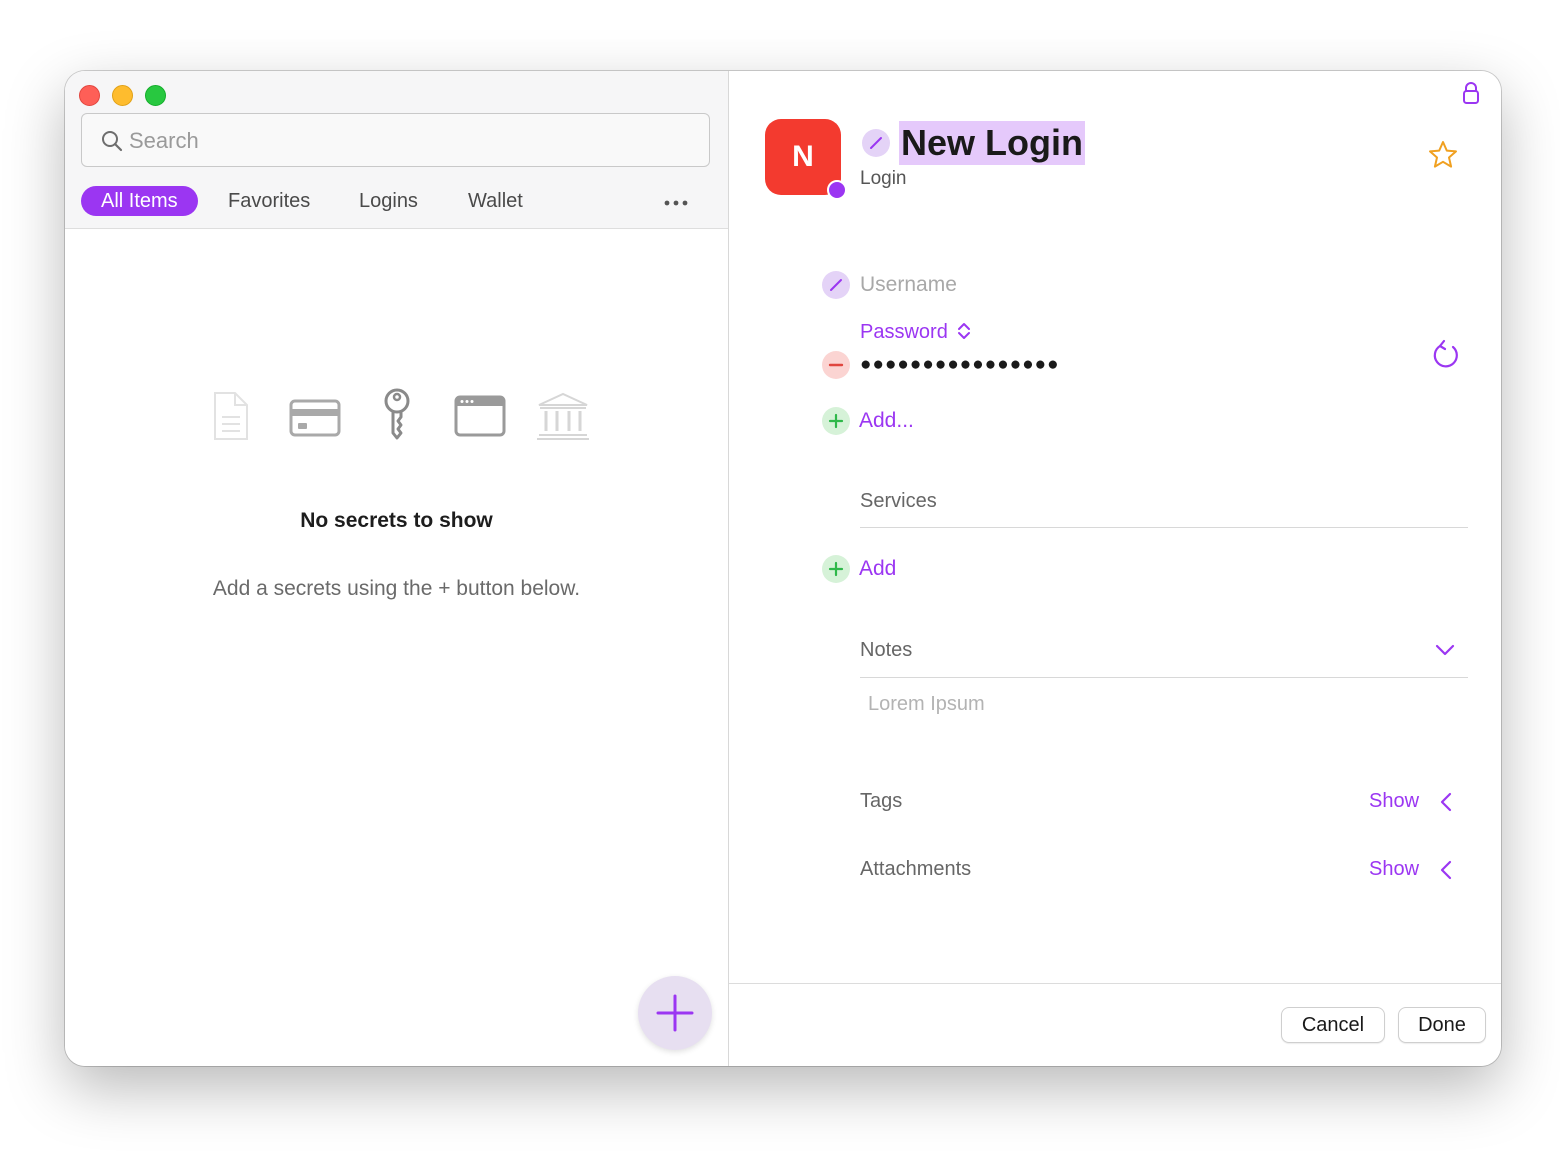 Image resolution: width=1560 pixels, height=1160 pixels. I want to click on edit-title-button, so click(876, 143).